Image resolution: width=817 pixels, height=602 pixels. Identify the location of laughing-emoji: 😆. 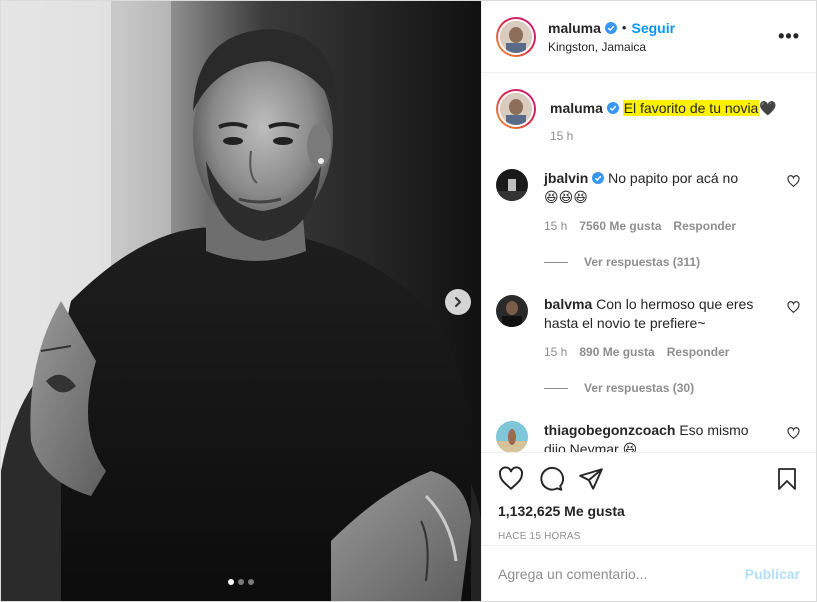
(630, 446).